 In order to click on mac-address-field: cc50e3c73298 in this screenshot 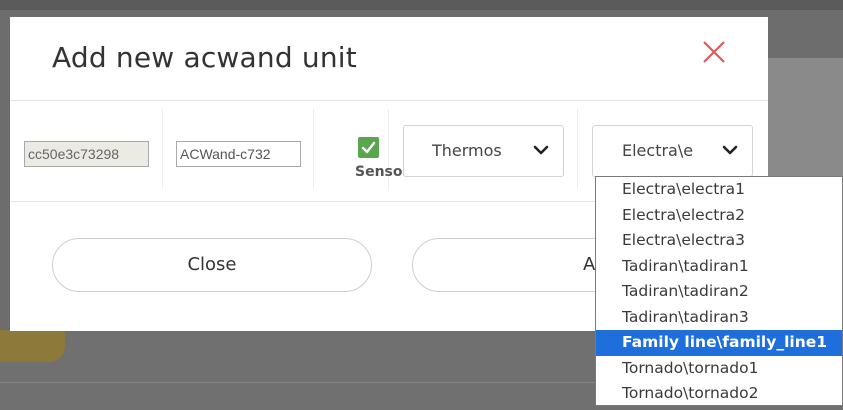, I will do `click(86, 154)`.